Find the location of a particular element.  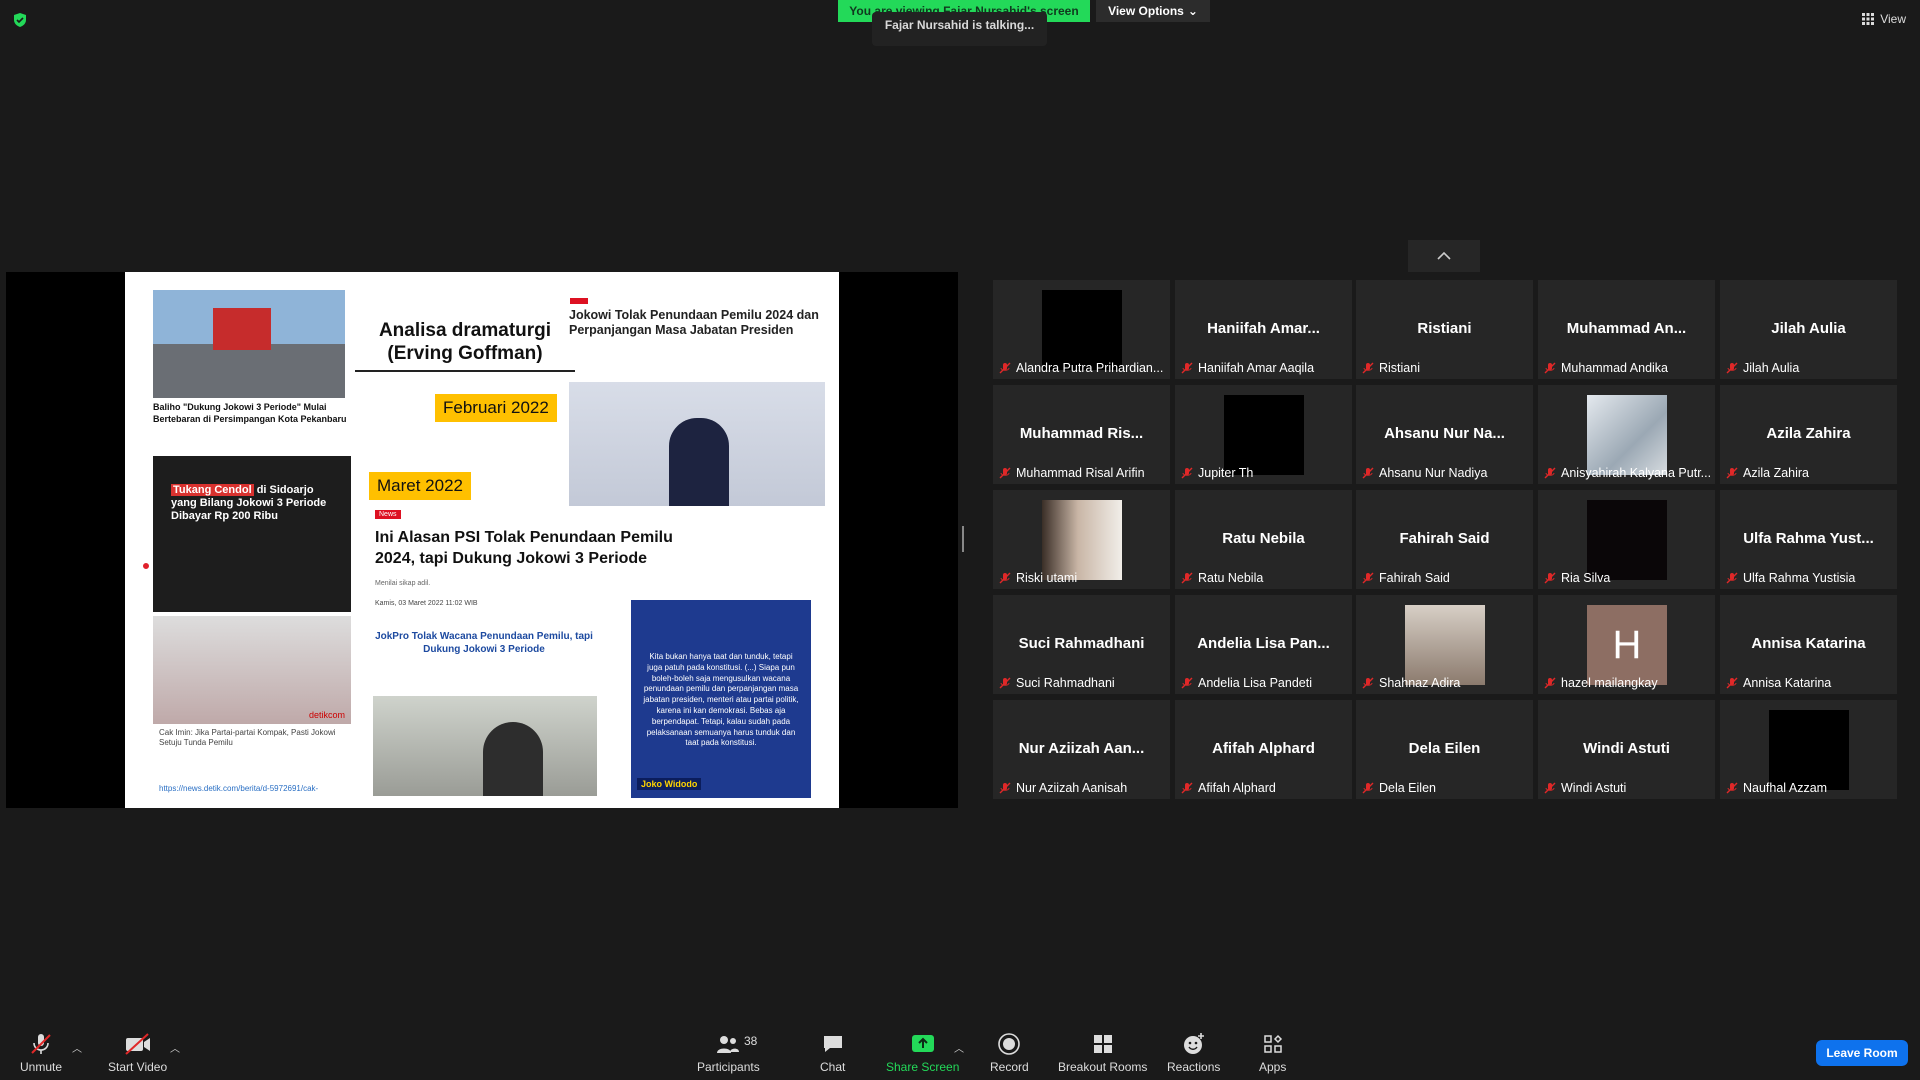

participant-avatar-initial: H is located at coordinates (1627, 645).